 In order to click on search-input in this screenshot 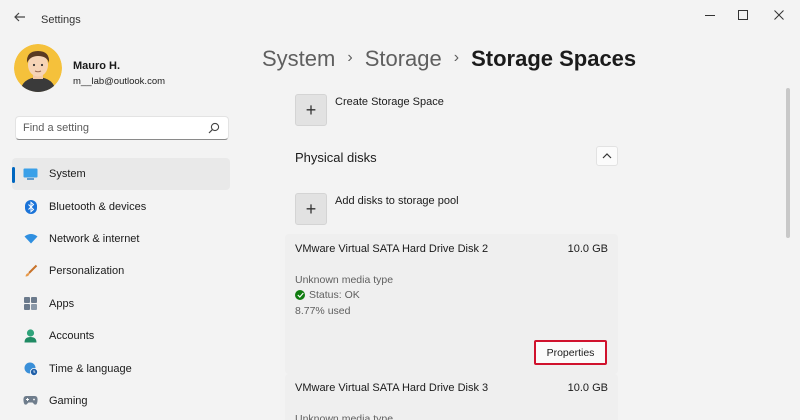, I will do `click(111, 128)`.